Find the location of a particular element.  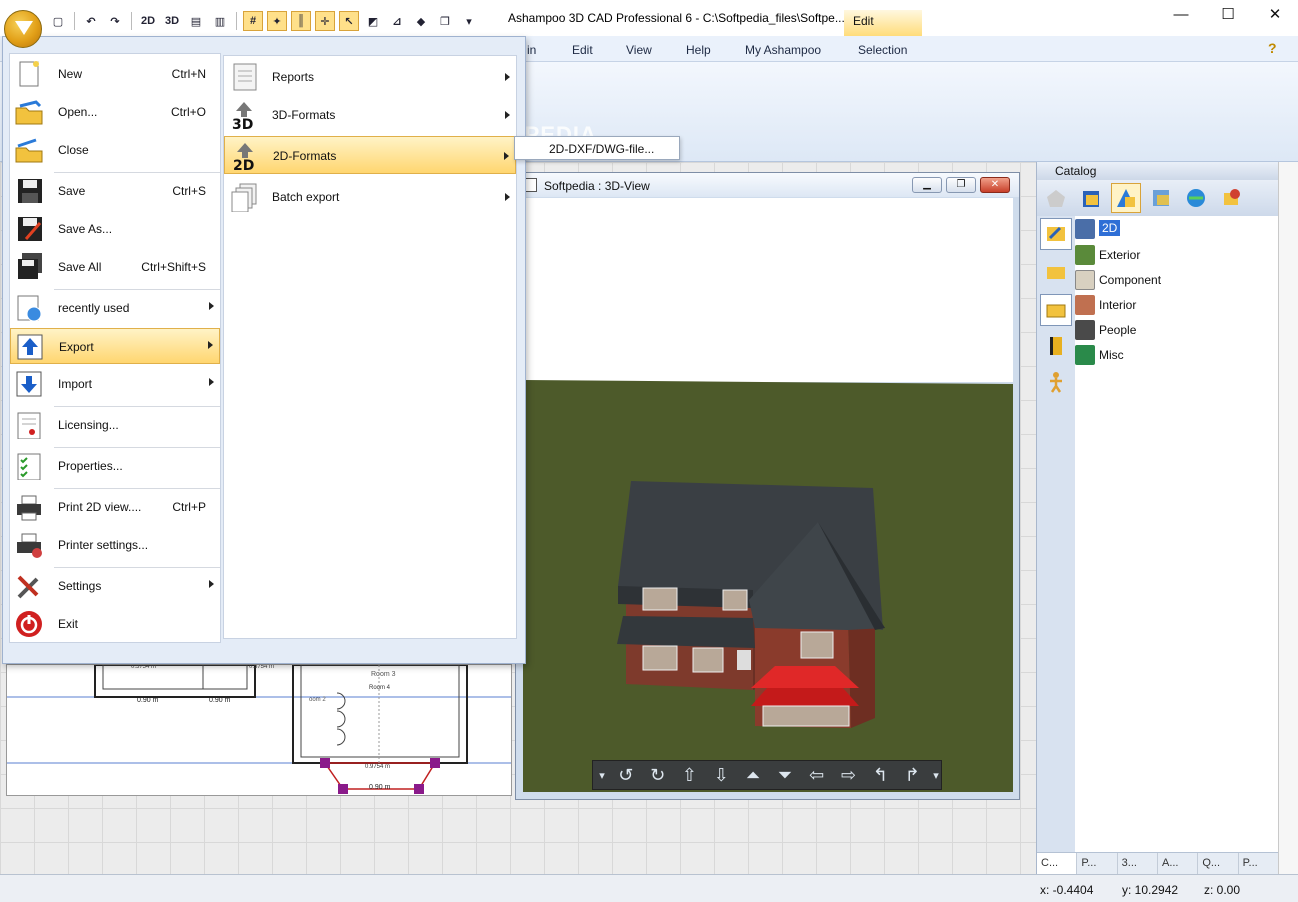

tab-help: Help is located at coordinates (698, 50).